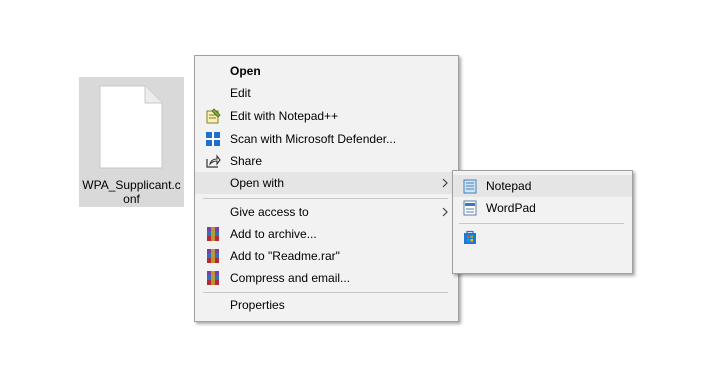 The width and height of the screenshot is (710, 387). What do you see at coordinates (257, 305) in the screenshot?
I see `menu-item-label: Properties` at bounding box center [257, 305].